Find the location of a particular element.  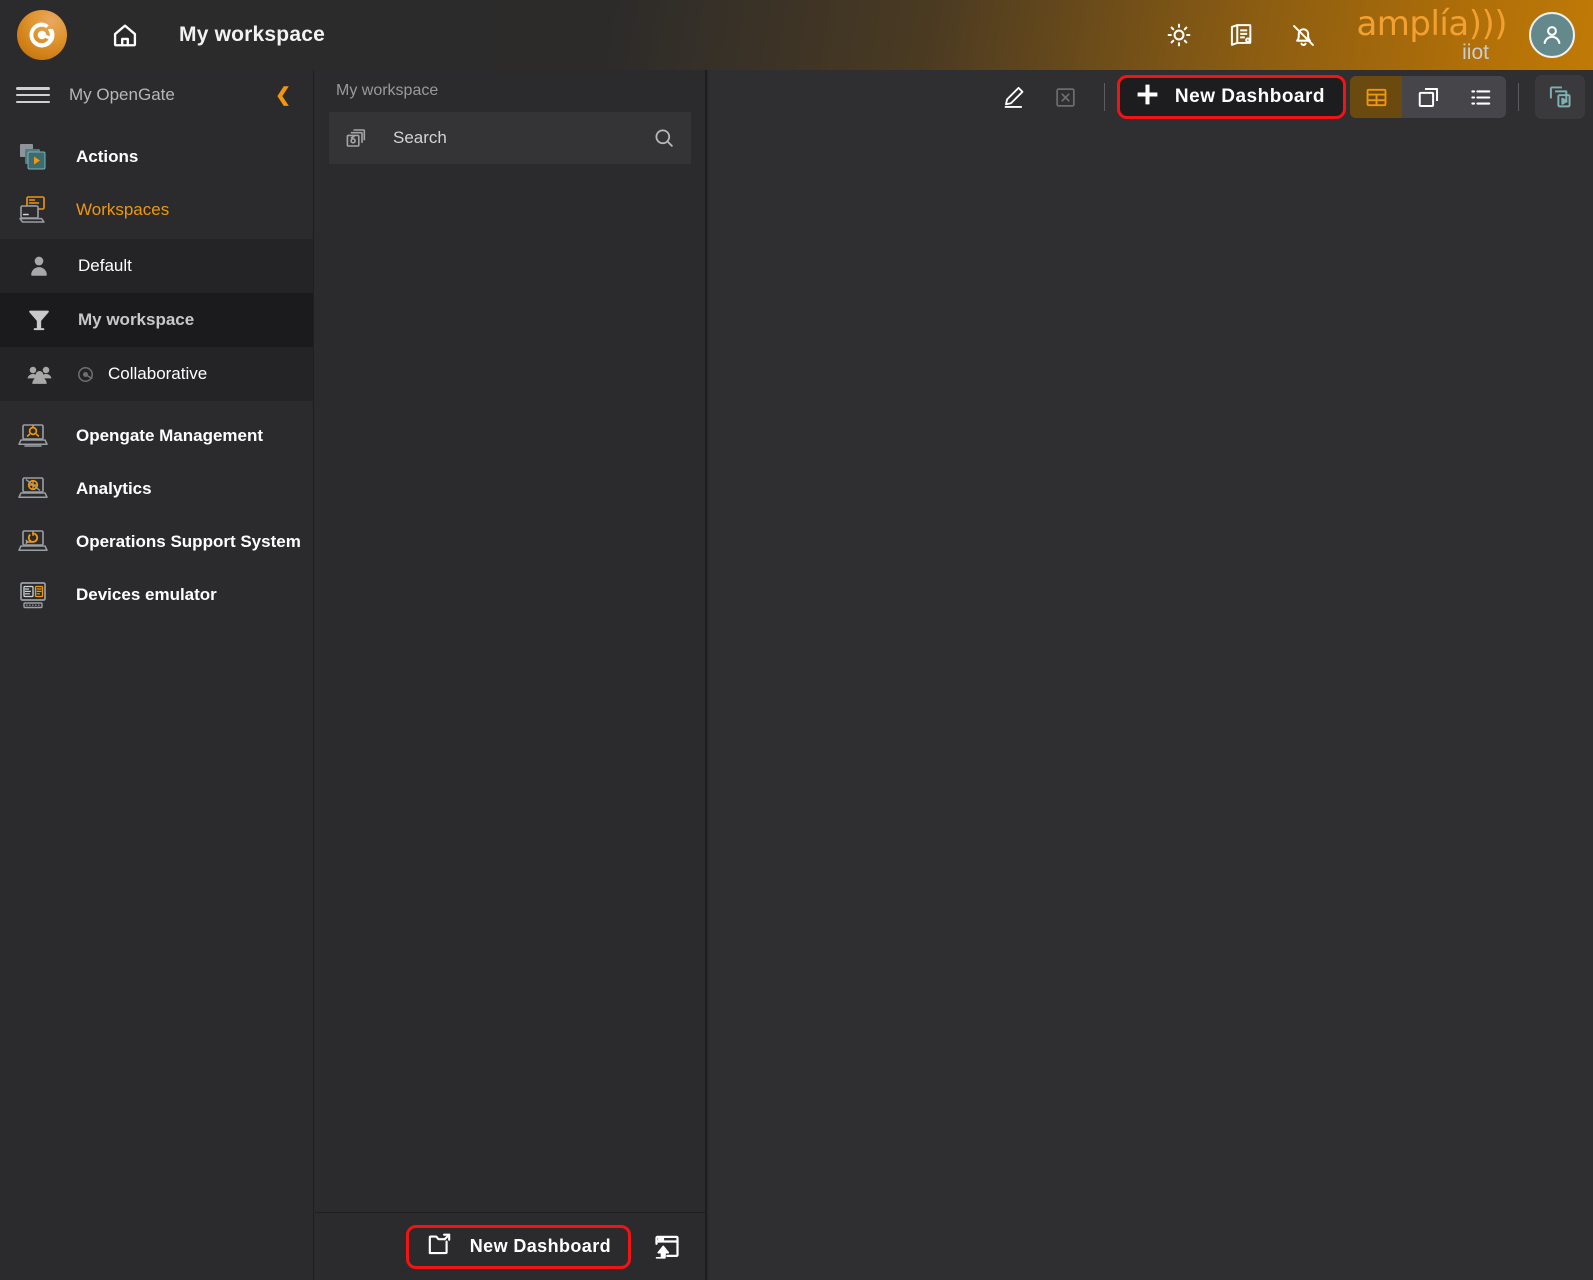

workspaces-icon is located at coordinates (33, 210).